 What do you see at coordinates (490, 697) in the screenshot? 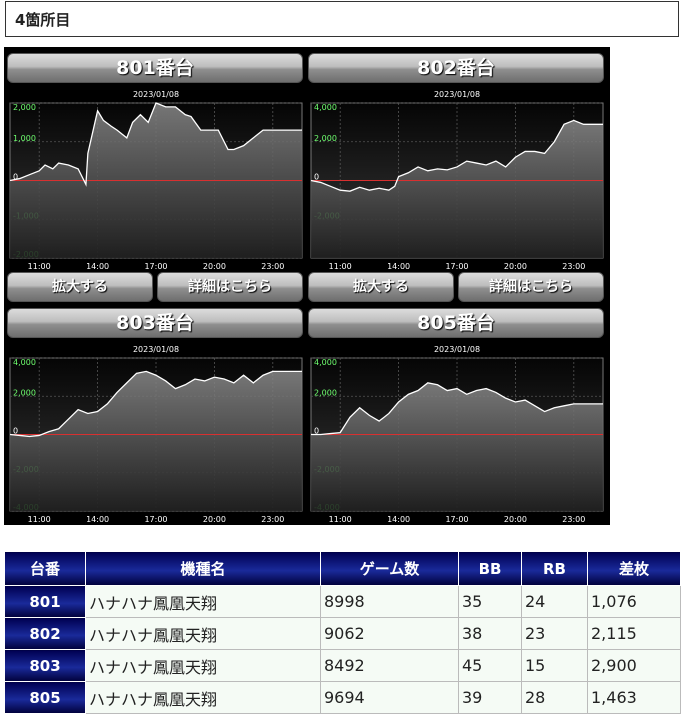
I see `bb-cell: 39` at bounding box center [490, 697].